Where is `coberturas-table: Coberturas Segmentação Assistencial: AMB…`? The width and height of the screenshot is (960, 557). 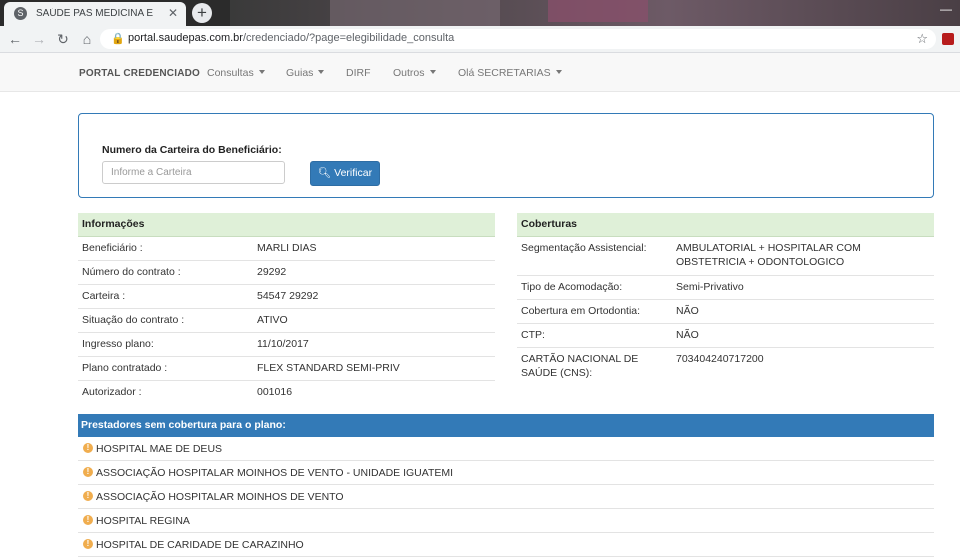 coberturas-table: Coberturas Segmentação Assistencial: AMB… is located at coordinates (725, 298).